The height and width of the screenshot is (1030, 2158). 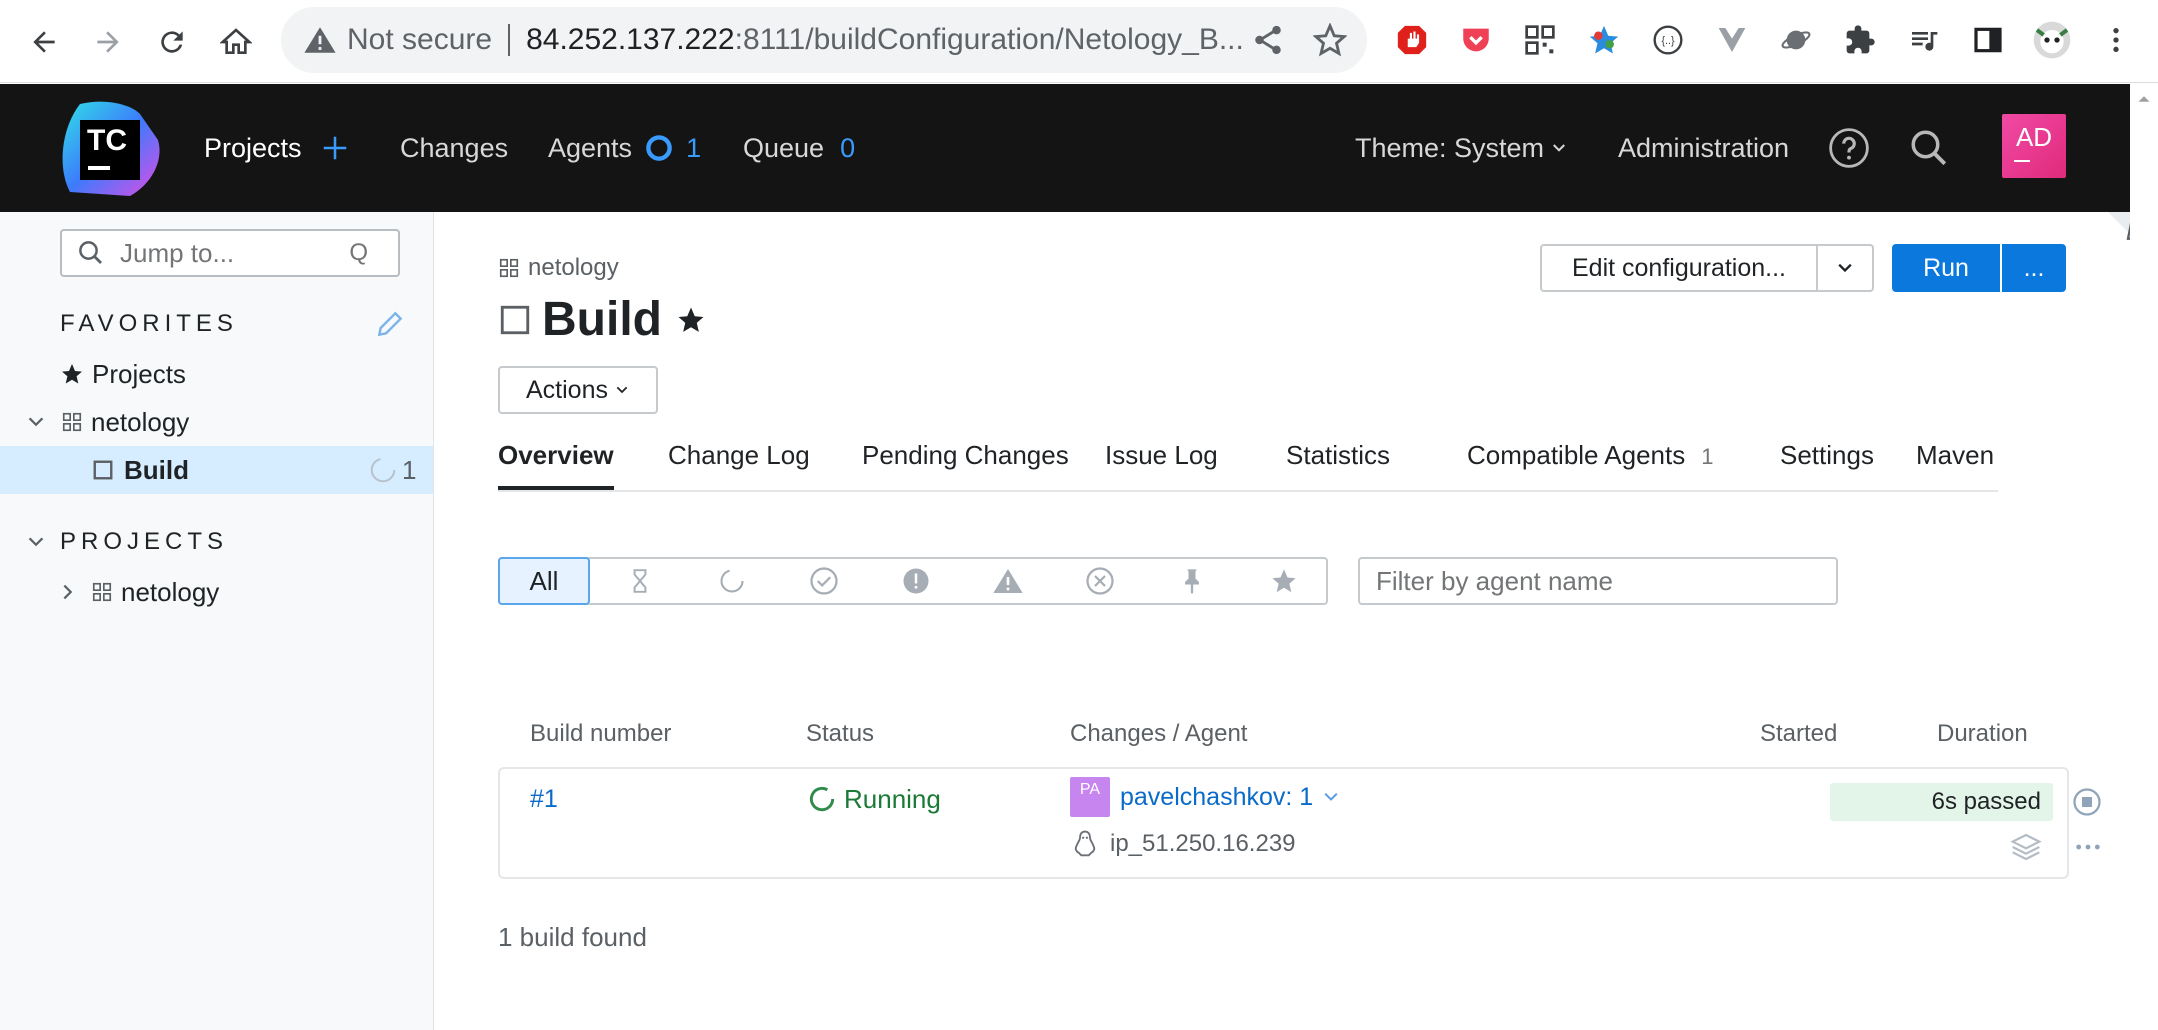 I want to click on star-icon, so click(x=1284, y=581).